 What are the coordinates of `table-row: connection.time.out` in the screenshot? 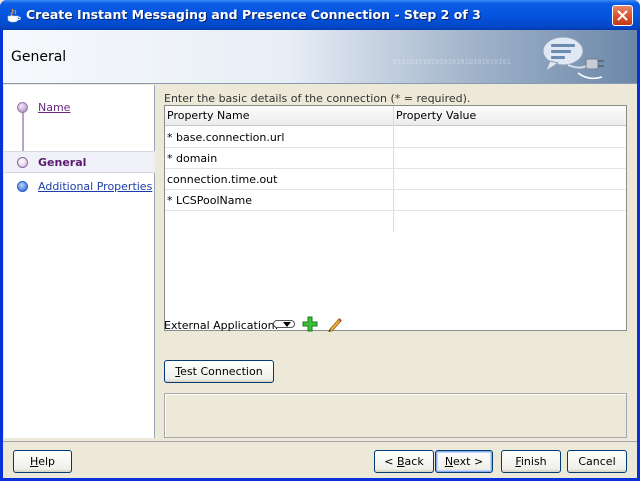 It's located at (395, 179).